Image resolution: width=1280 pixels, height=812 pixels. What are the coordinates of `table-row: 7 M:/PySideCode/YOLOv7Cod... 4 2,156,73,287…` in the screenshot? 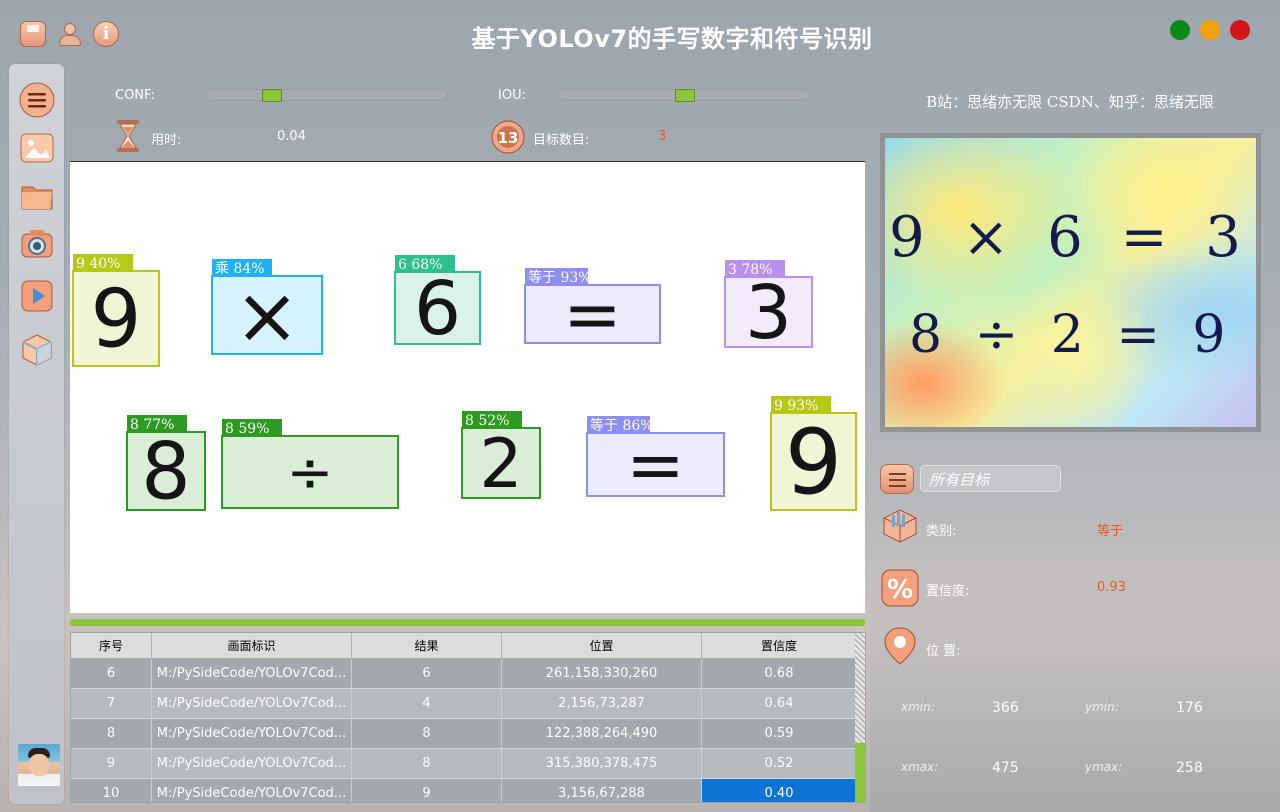 It's located at (464, 704).